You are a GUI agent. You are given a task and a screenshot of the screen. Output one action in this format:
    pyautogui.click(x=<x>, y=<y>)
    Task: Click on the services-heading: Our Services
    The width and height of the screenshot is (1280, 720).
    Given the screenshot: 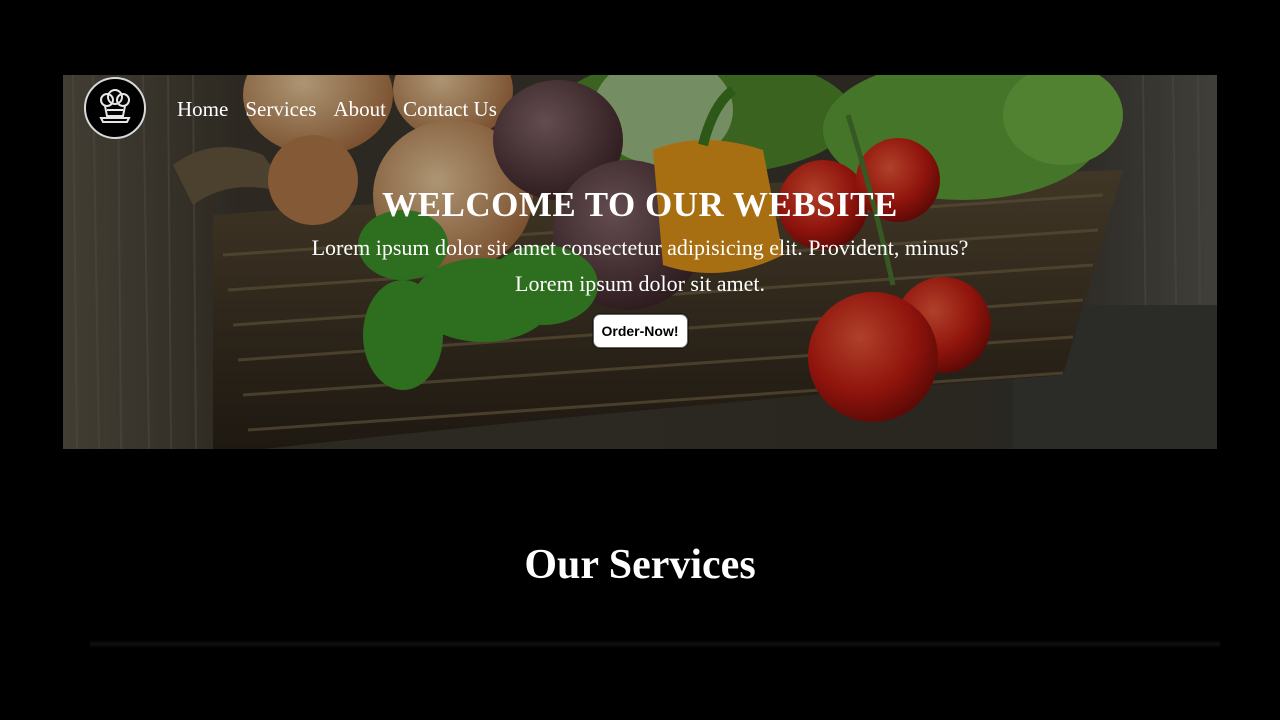 What is the action you would take?
    pyautogui.click(x=640, y=565)
    